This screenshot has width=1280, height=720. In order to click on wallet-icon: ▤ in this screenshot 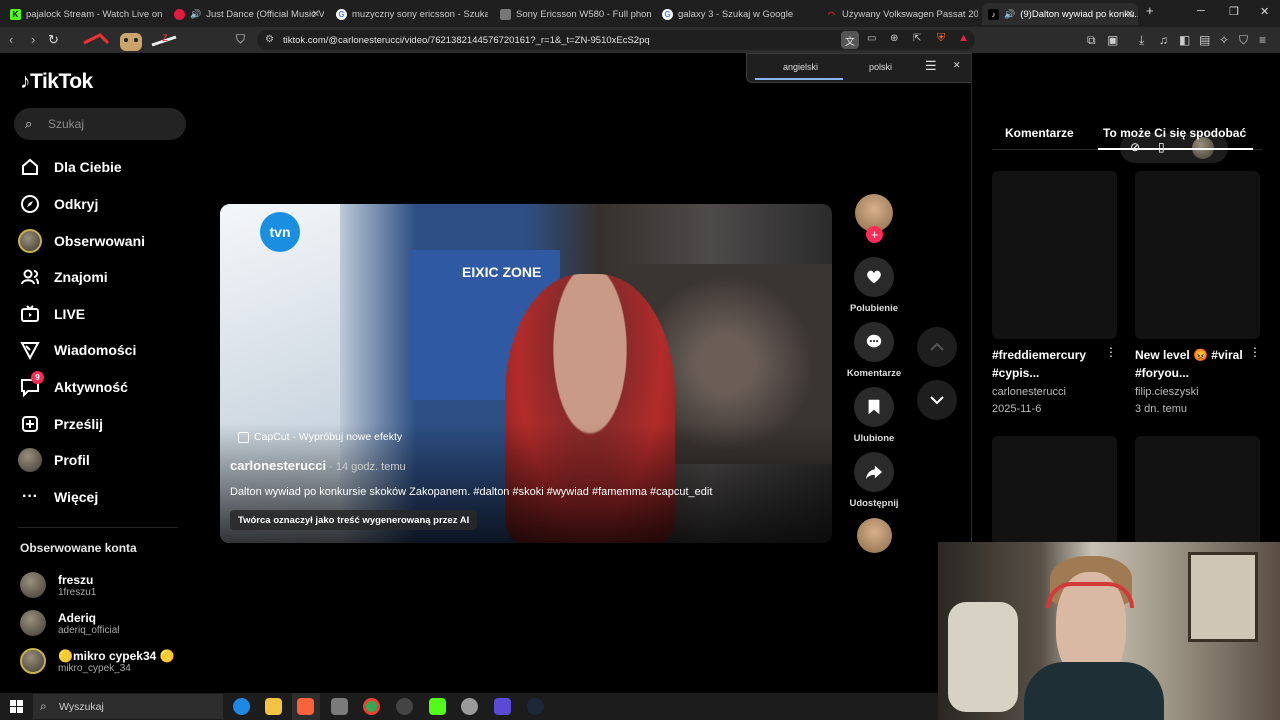, I will do `click(1204, 40)`.